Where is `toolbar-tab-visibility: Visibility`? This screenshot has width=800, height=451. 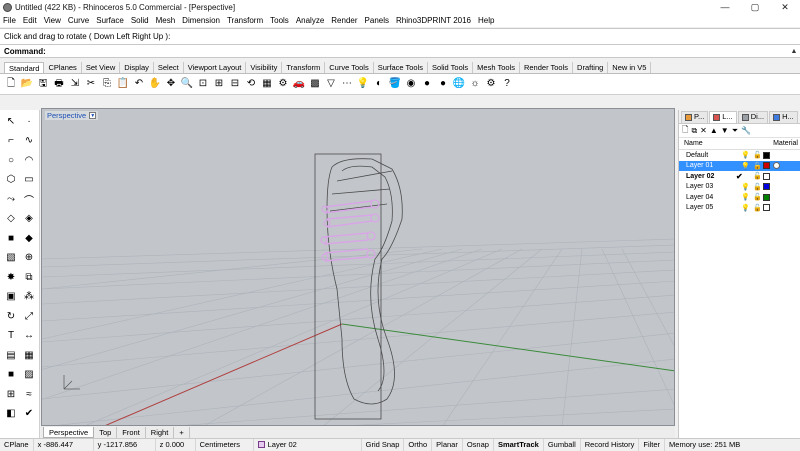 toolbar-tab-visibility: Visibility is located at coordinates (264, 67).